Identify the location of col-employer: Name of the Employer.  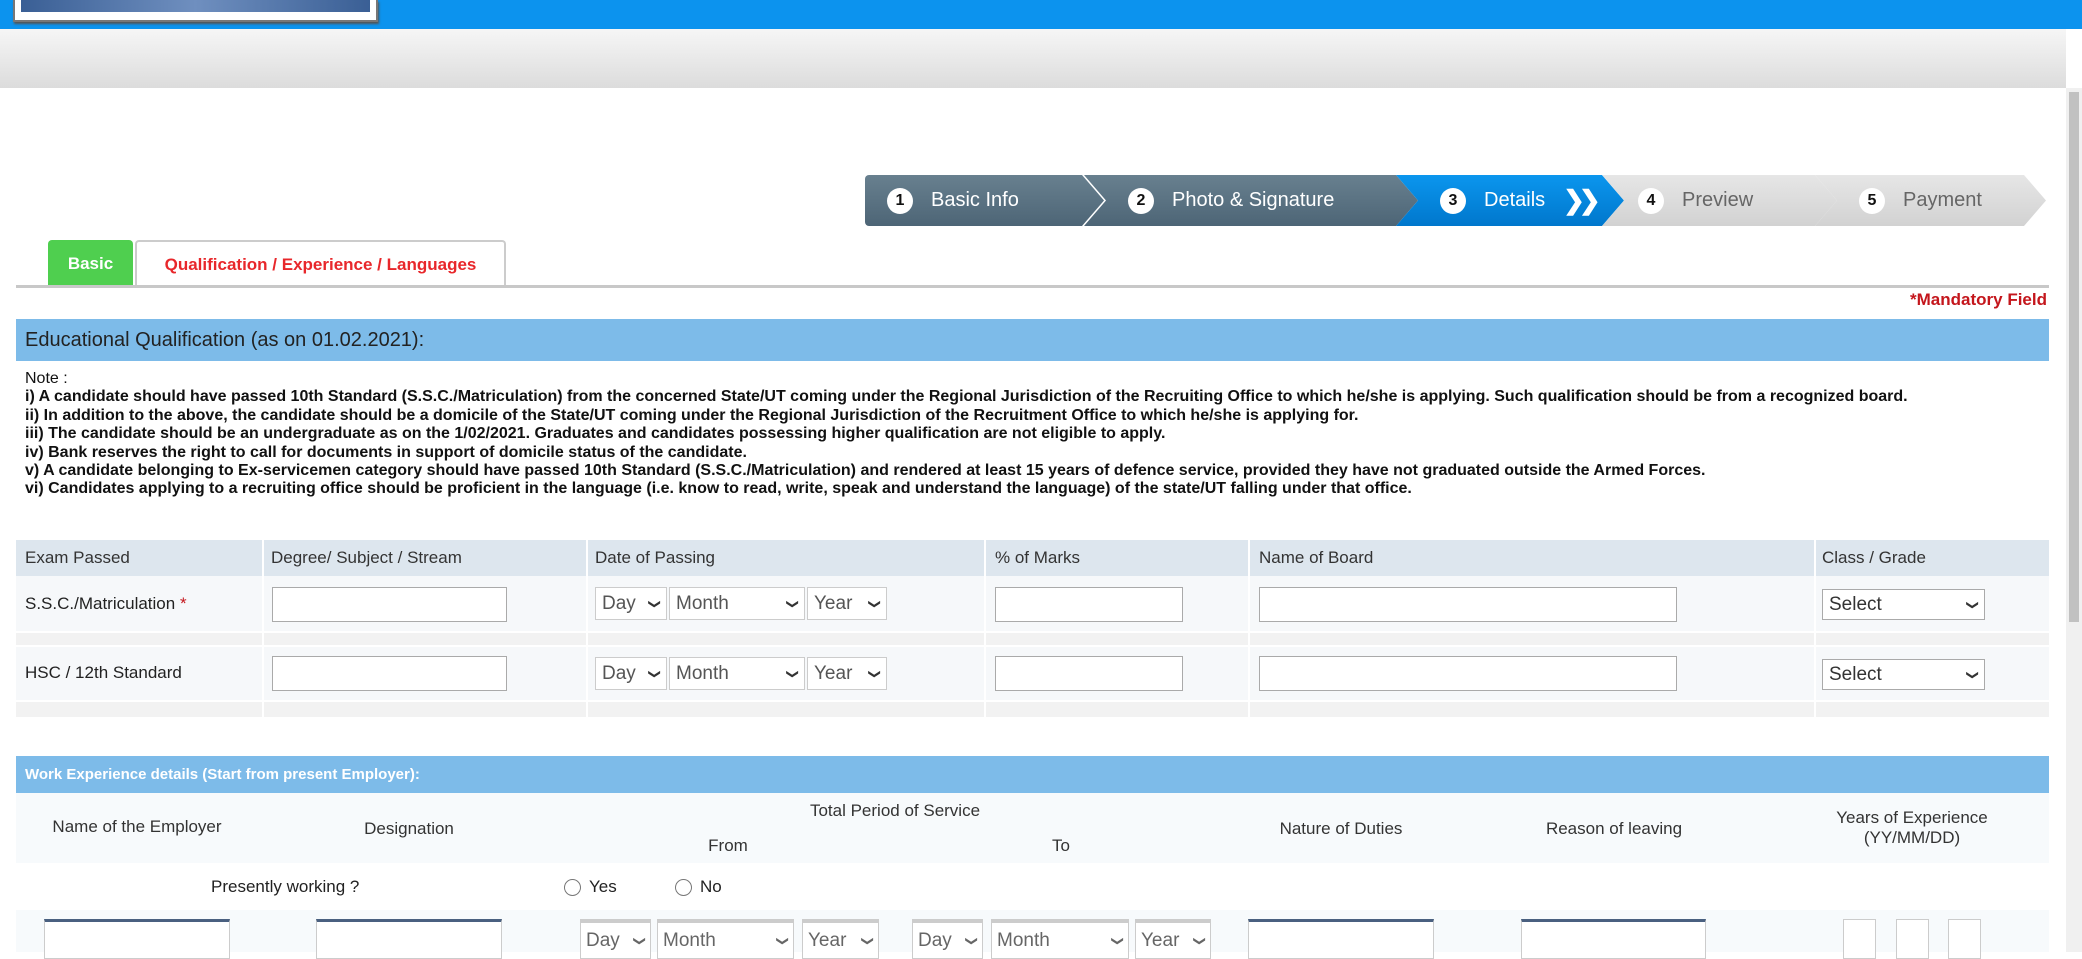
(137, 826).